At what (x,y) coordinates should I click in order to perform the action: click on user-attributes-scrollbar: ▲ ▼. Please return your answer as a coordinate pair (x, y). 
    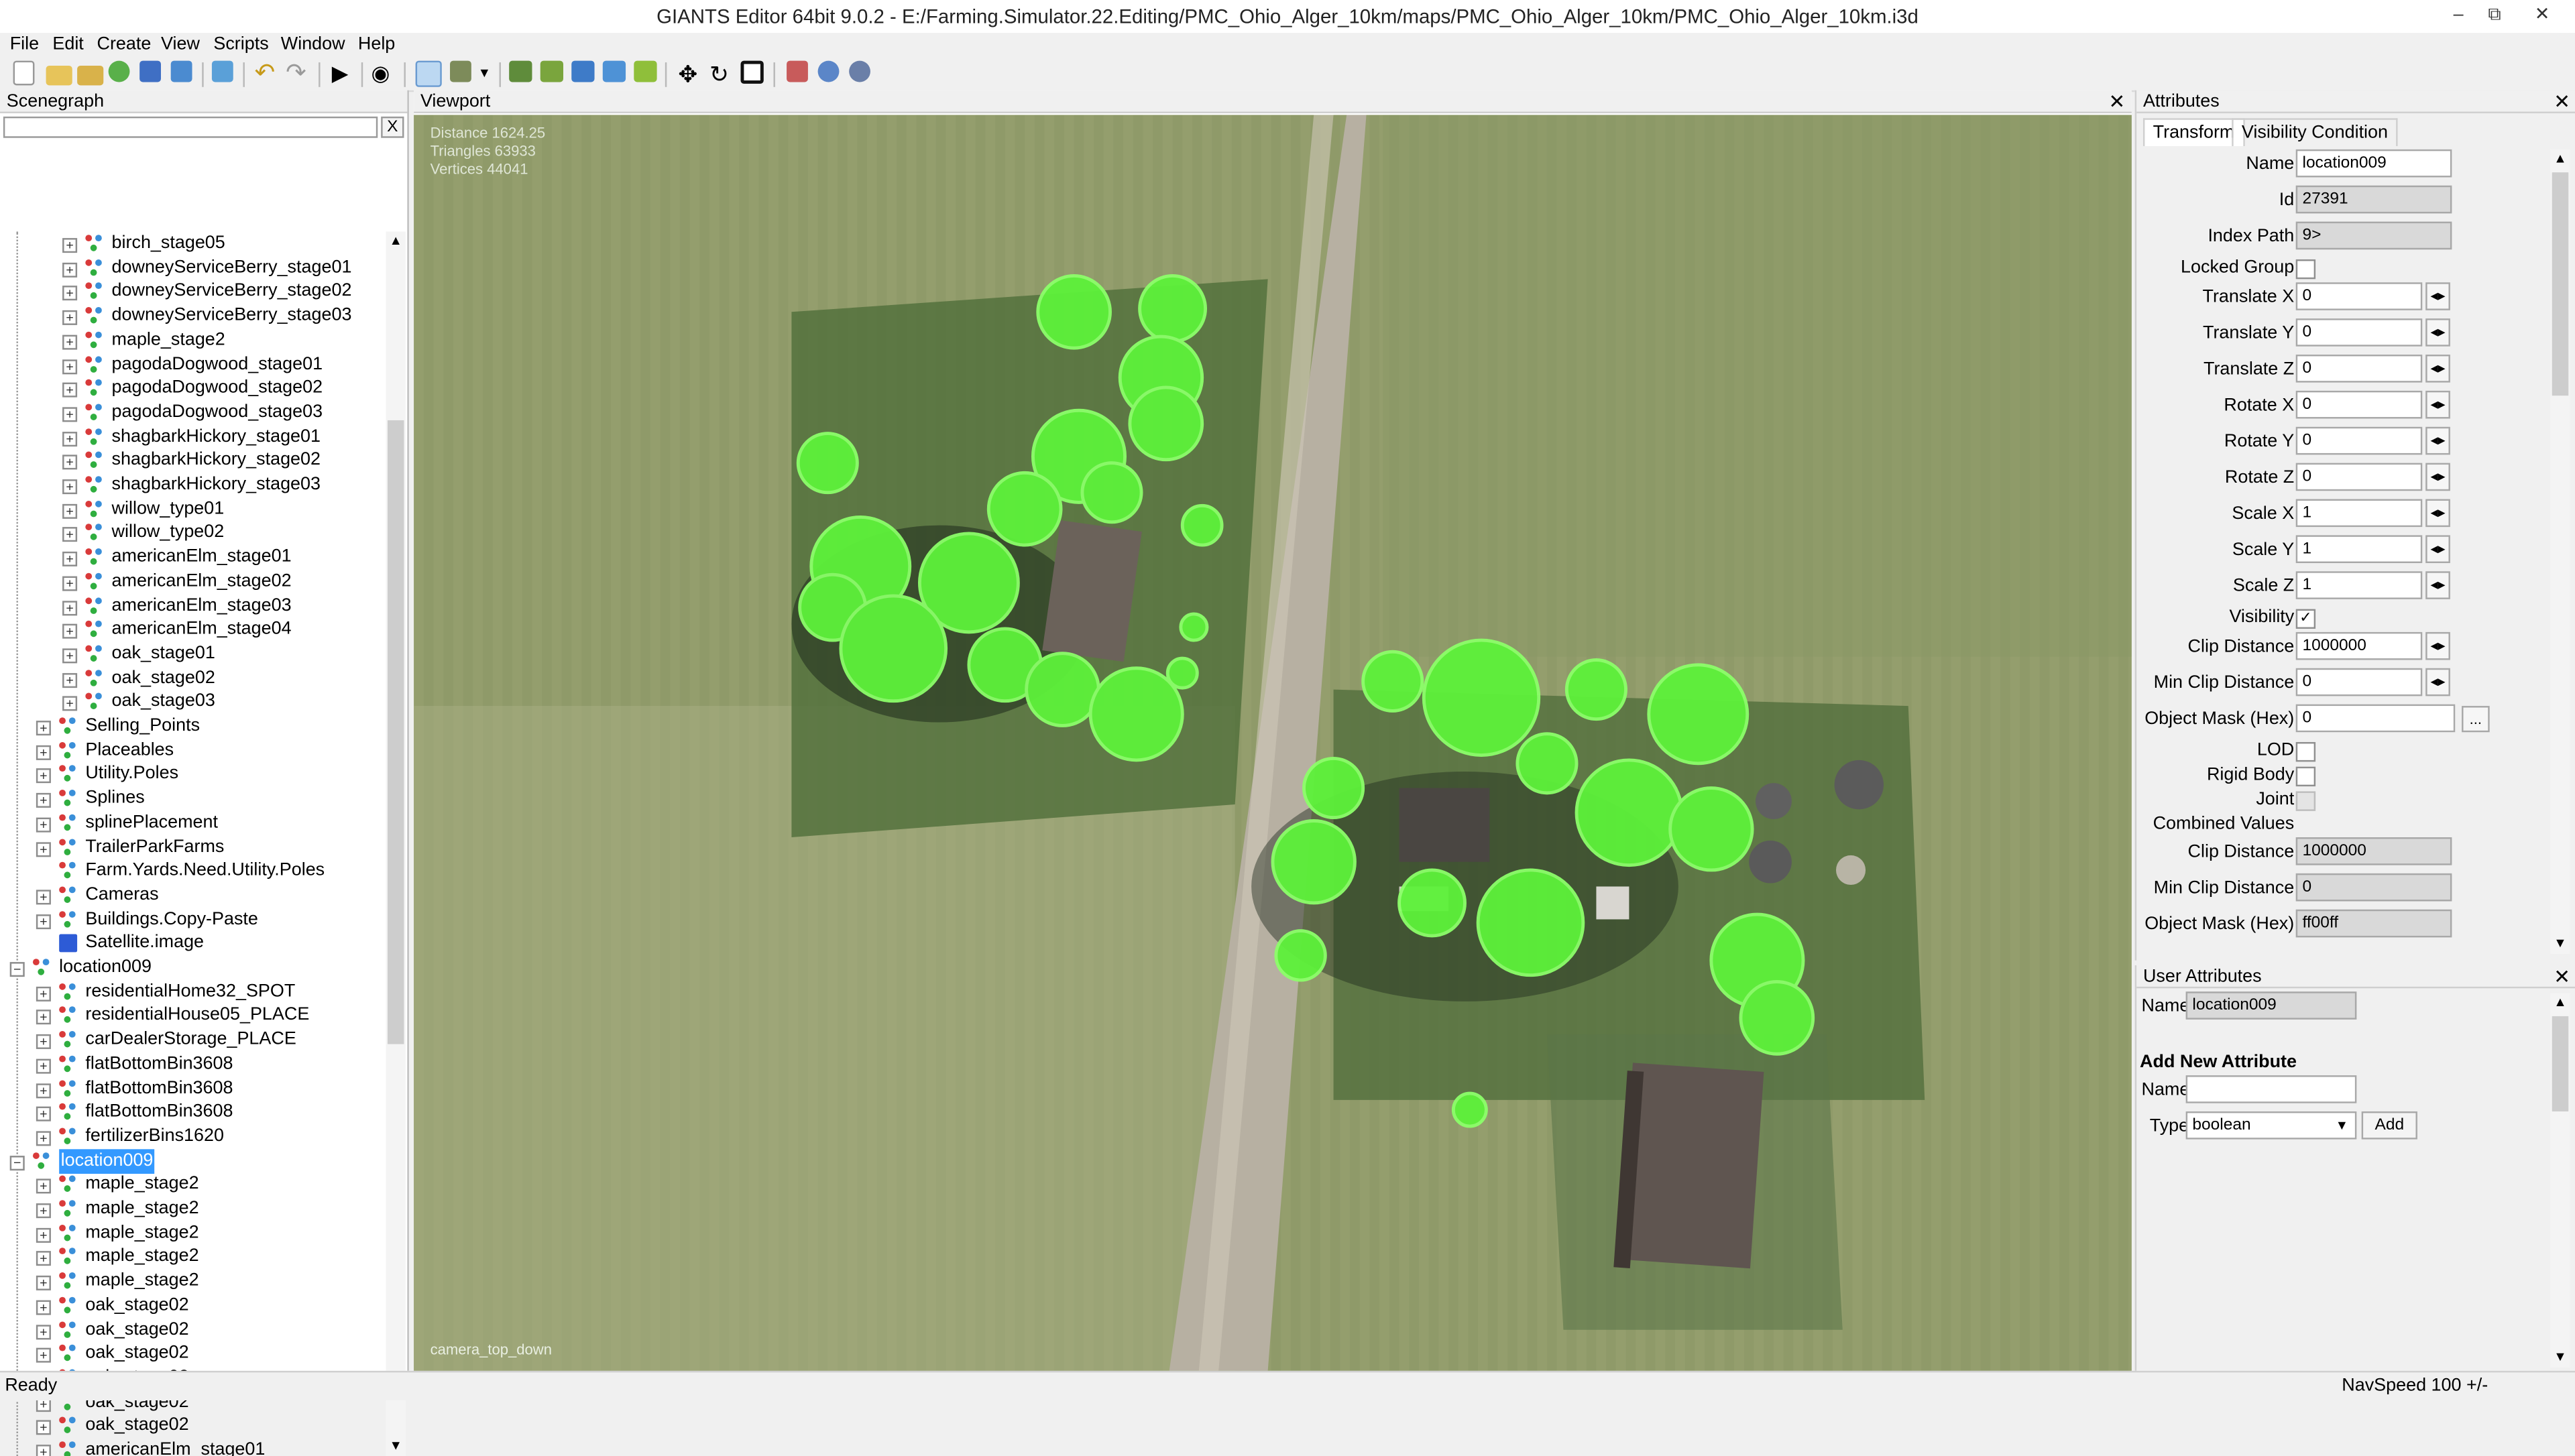
    Looking at the image, I should click on (2560, 1180).